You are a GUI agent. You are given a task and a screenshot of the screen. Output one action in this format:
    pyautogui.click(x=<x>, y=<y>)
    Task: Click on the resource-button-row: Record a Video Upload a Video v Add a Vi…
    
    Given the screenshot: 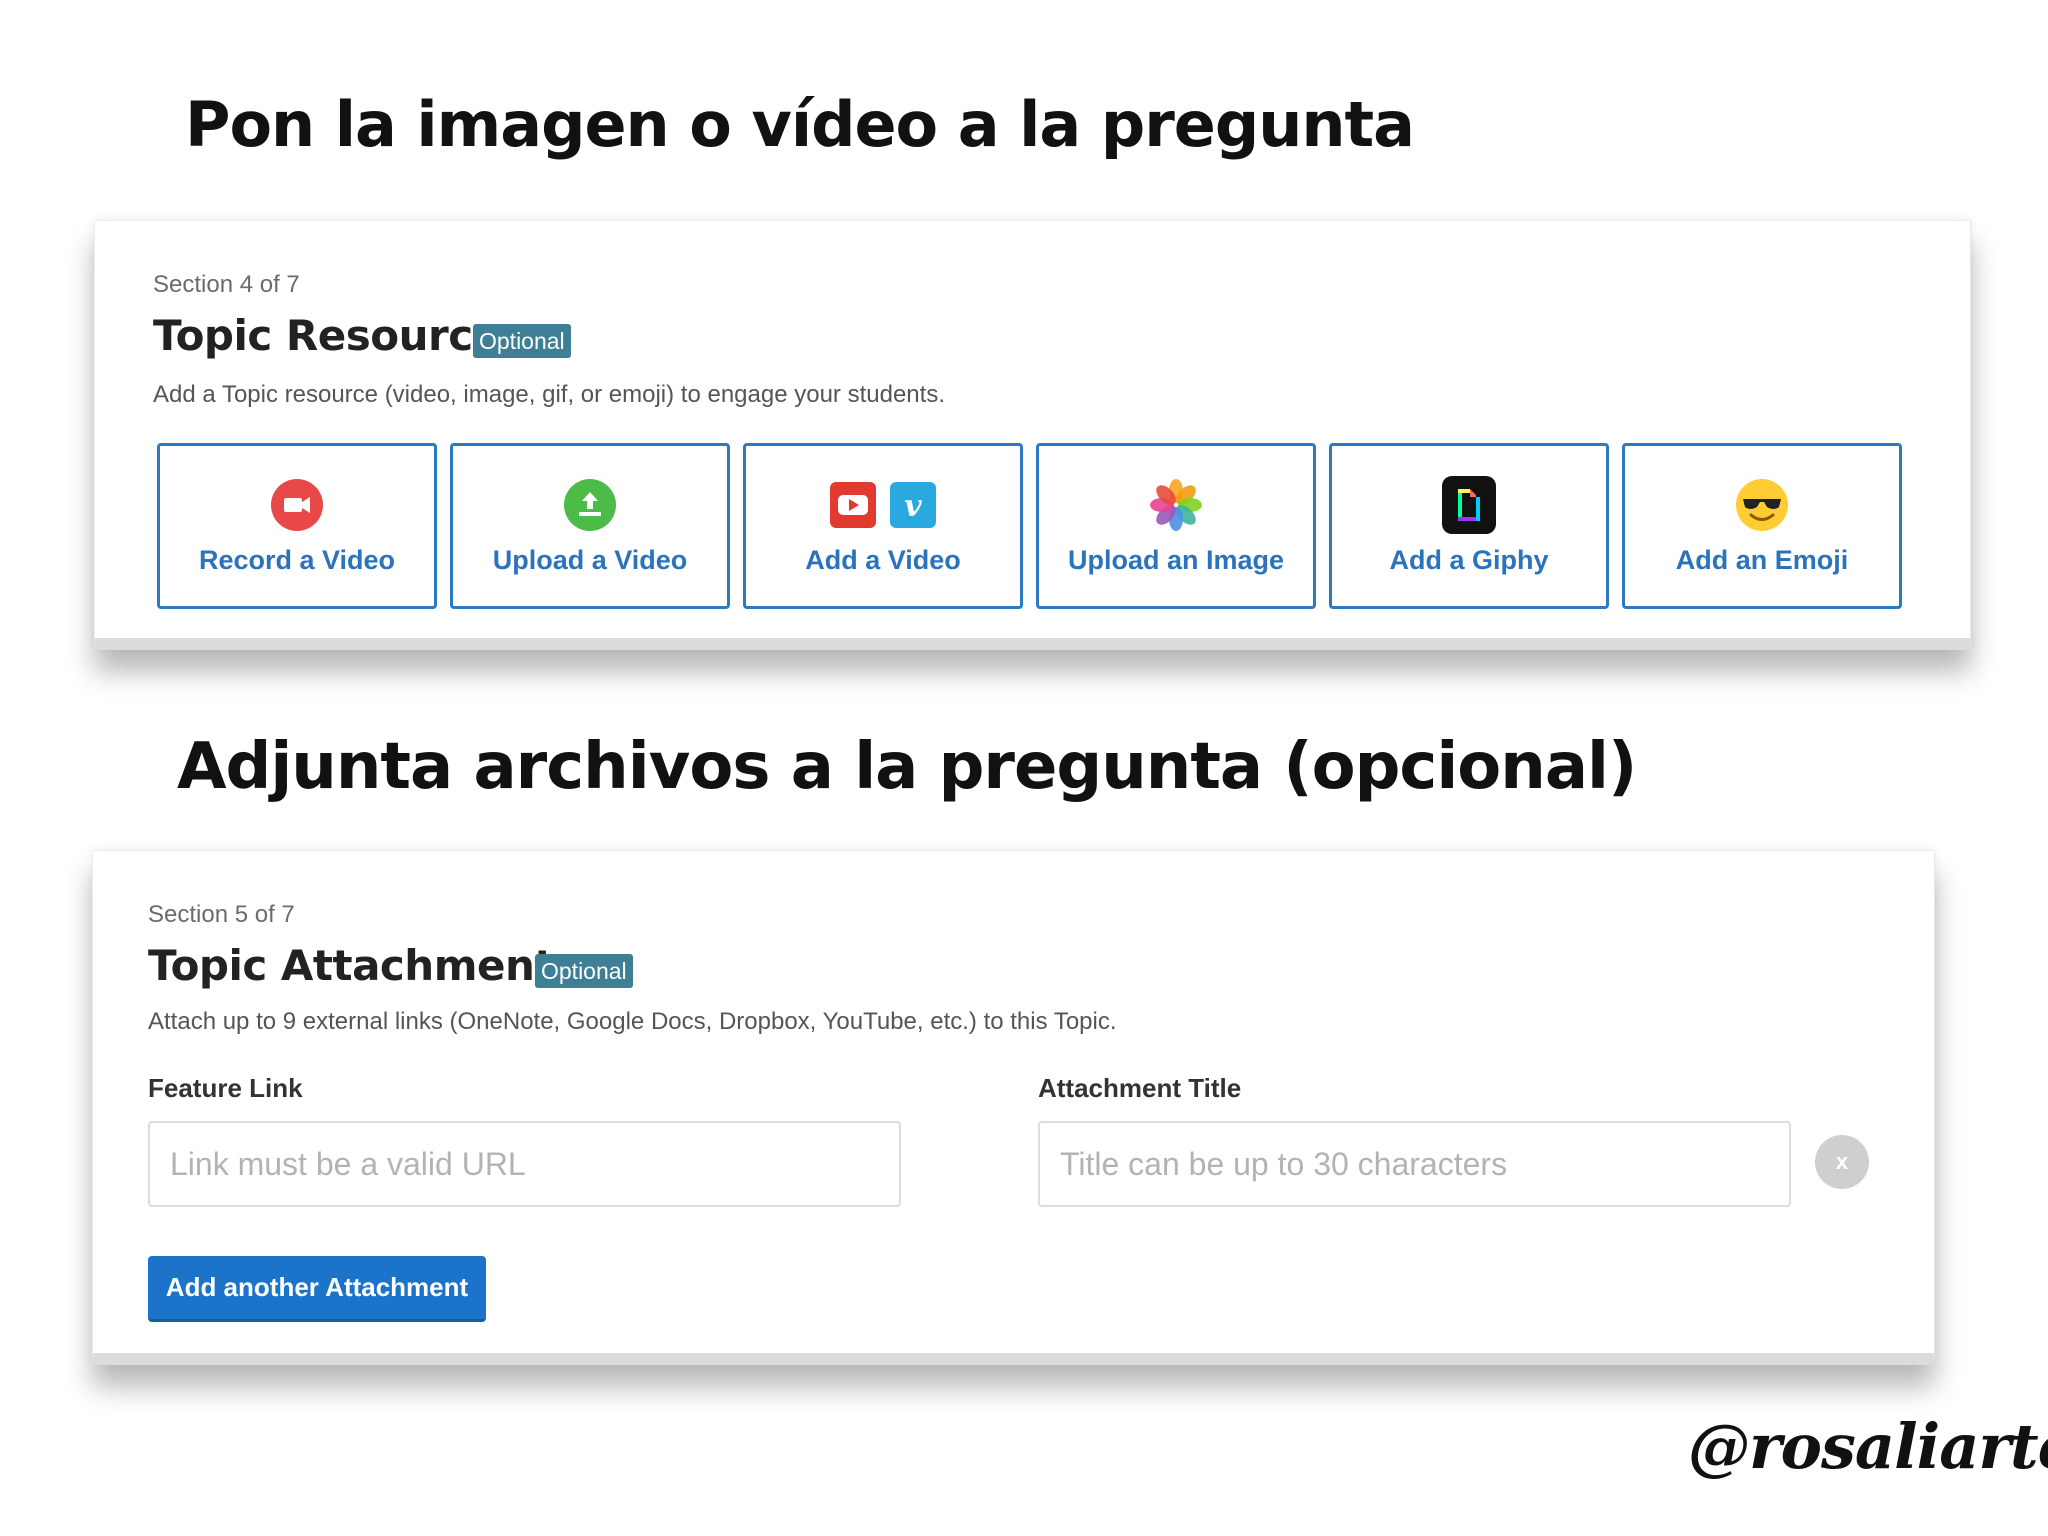 What is the action you would take?
    pyautogui.click(x=1029, y=526)
    